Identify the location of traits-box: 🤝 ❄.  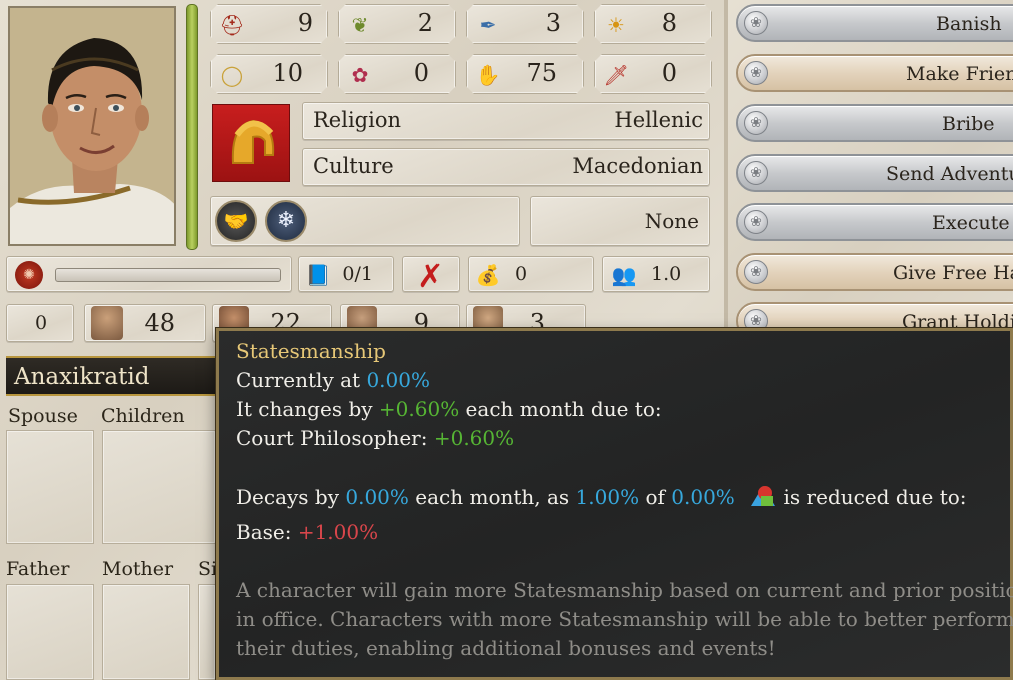
(365, 221).